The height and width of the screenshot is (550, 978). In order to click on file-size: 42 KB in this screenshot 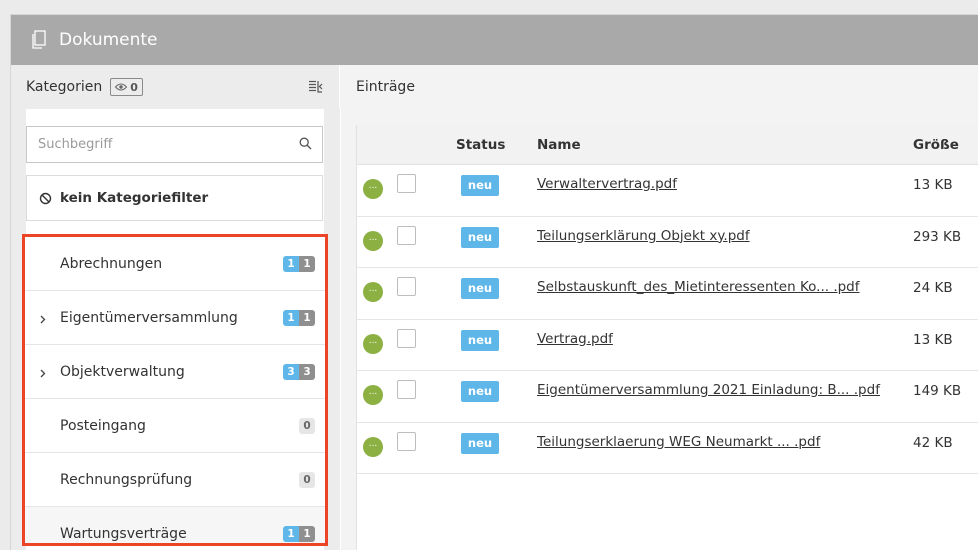, I will do `click(933, 442)`.